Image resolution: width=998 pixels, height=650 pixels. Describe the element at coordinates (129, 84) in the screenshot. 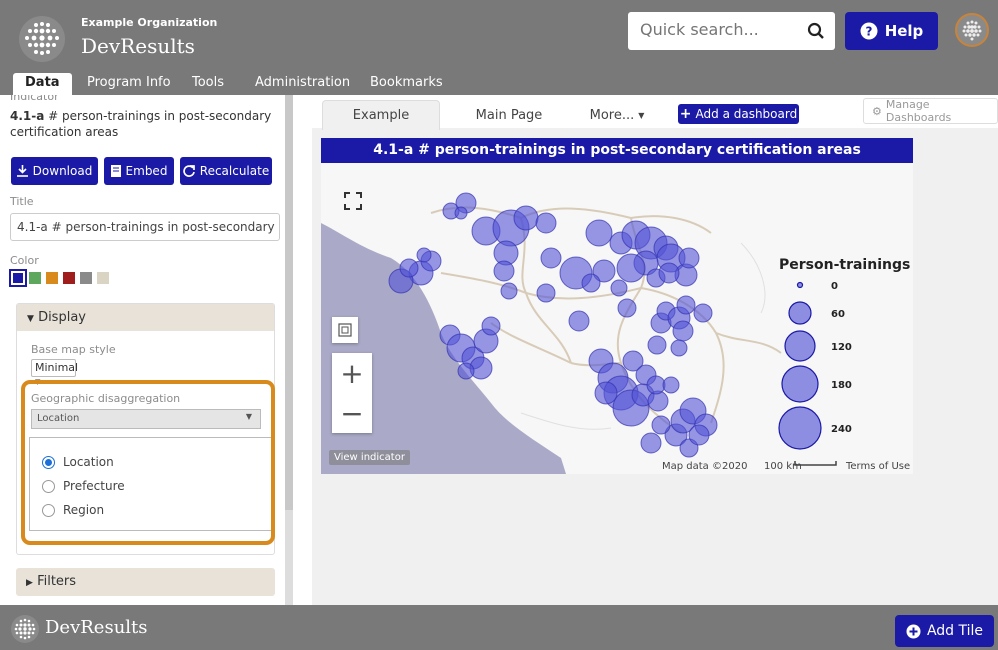

I see `nav-tab-program-info: Program Info` at that location.